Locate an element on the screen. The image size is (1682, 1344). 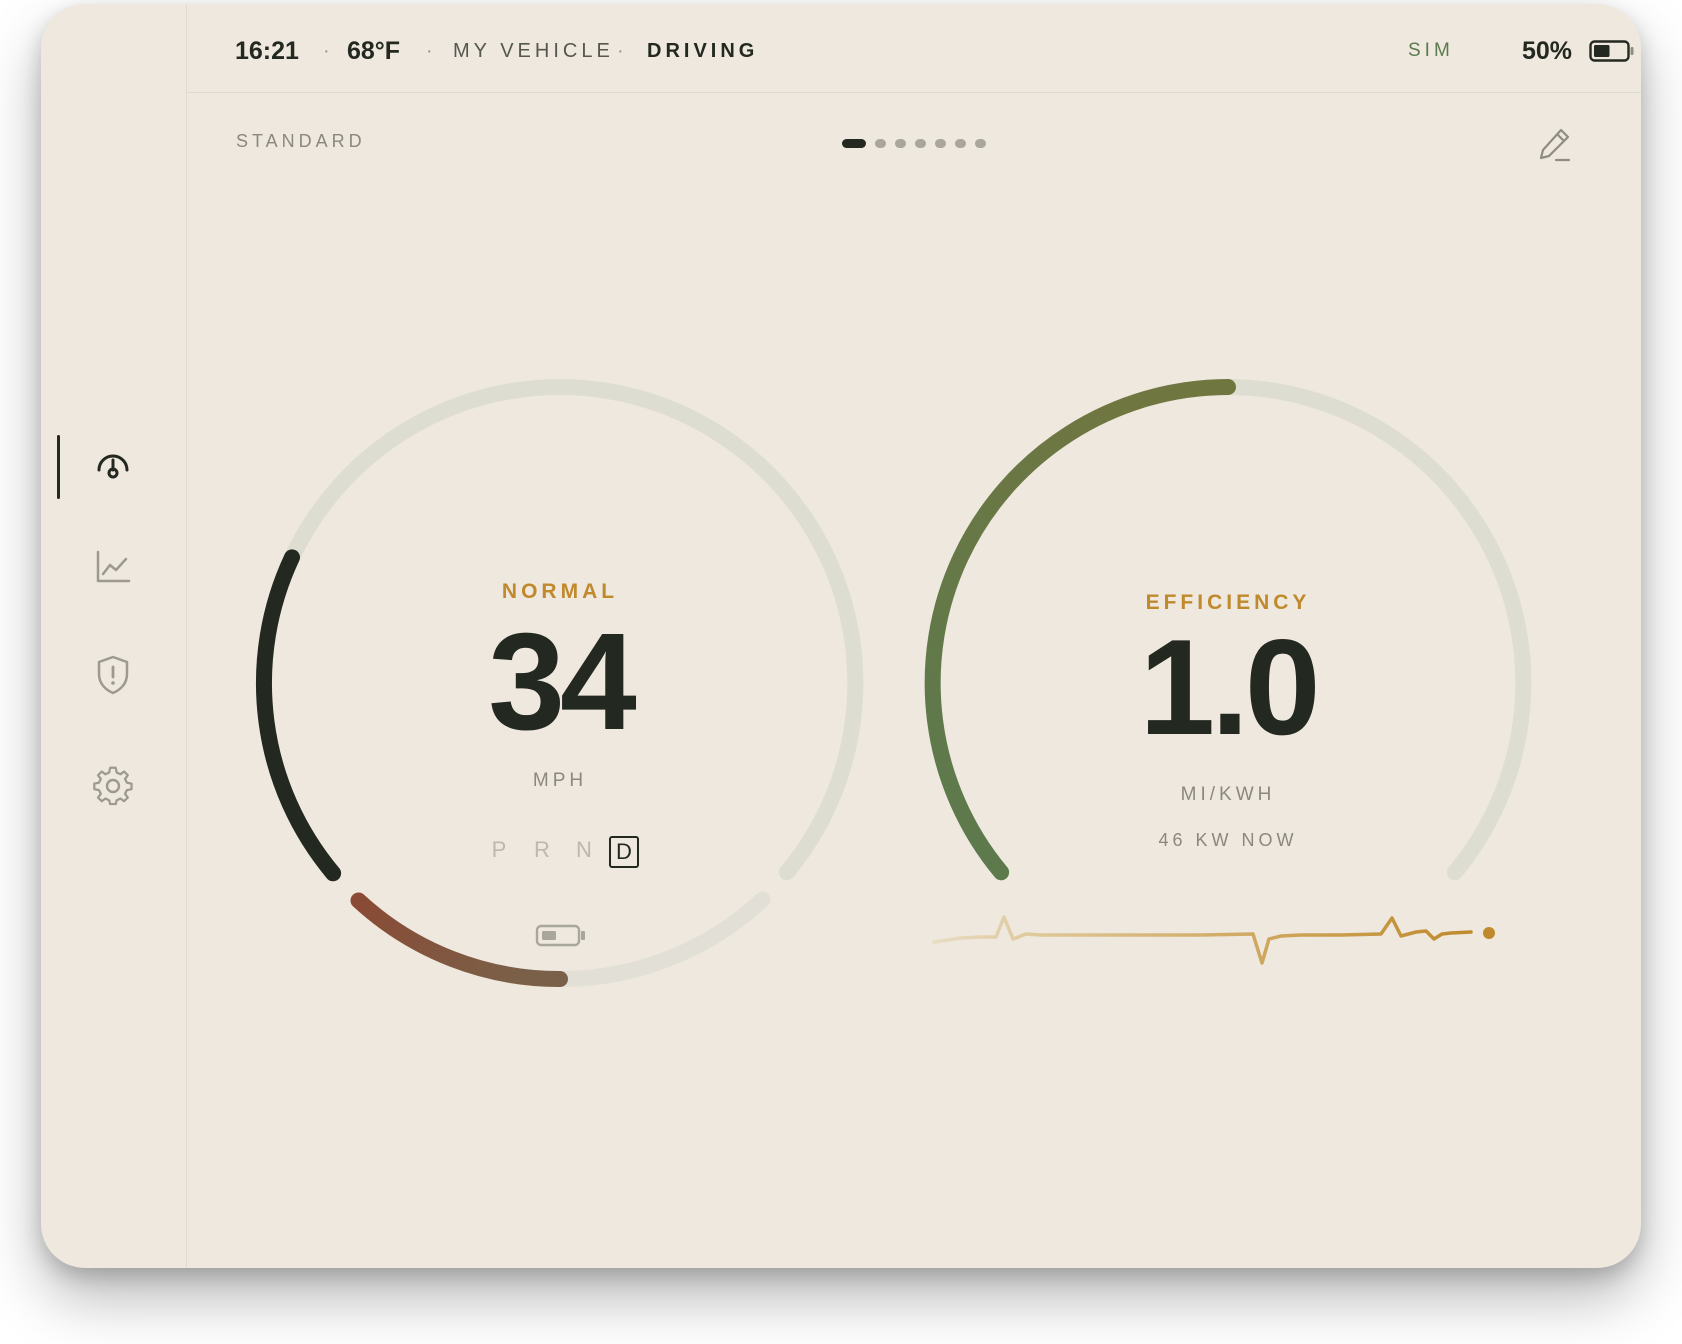
power-sparkline is located at coordinates (1202, 940).